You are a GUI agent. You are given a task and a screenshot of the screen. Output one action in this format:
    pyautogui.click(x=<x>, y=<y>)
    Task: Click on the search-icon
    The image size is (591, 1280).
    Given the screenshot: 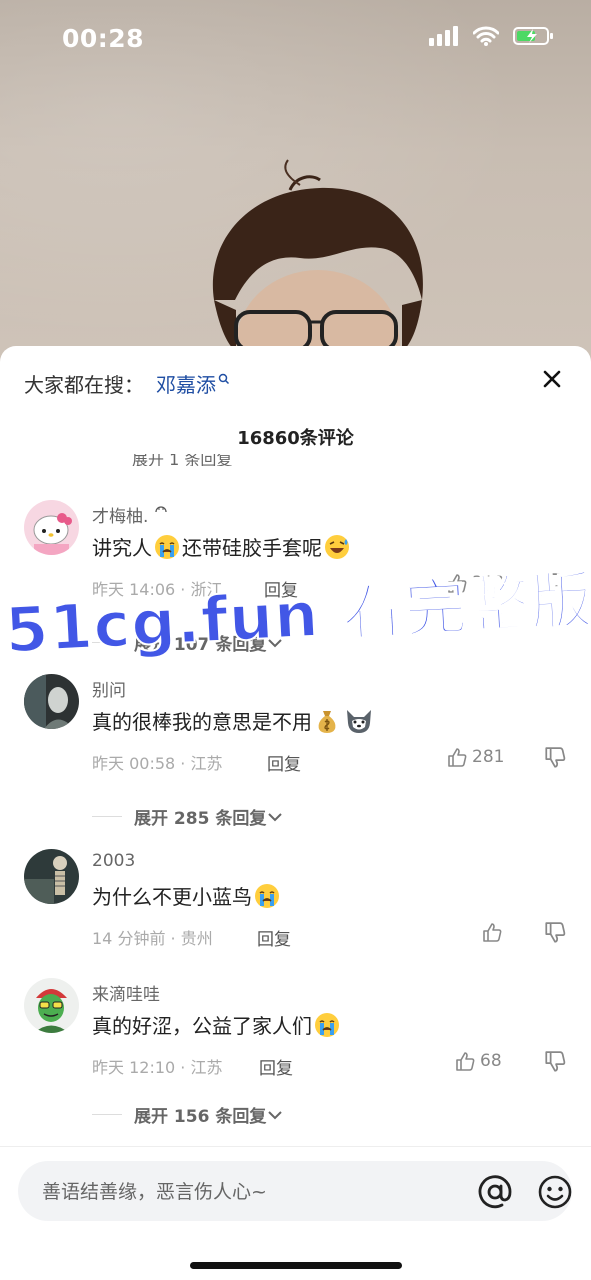 What is the action you would take?
    pyautogui.click(x=224, y=379)
    